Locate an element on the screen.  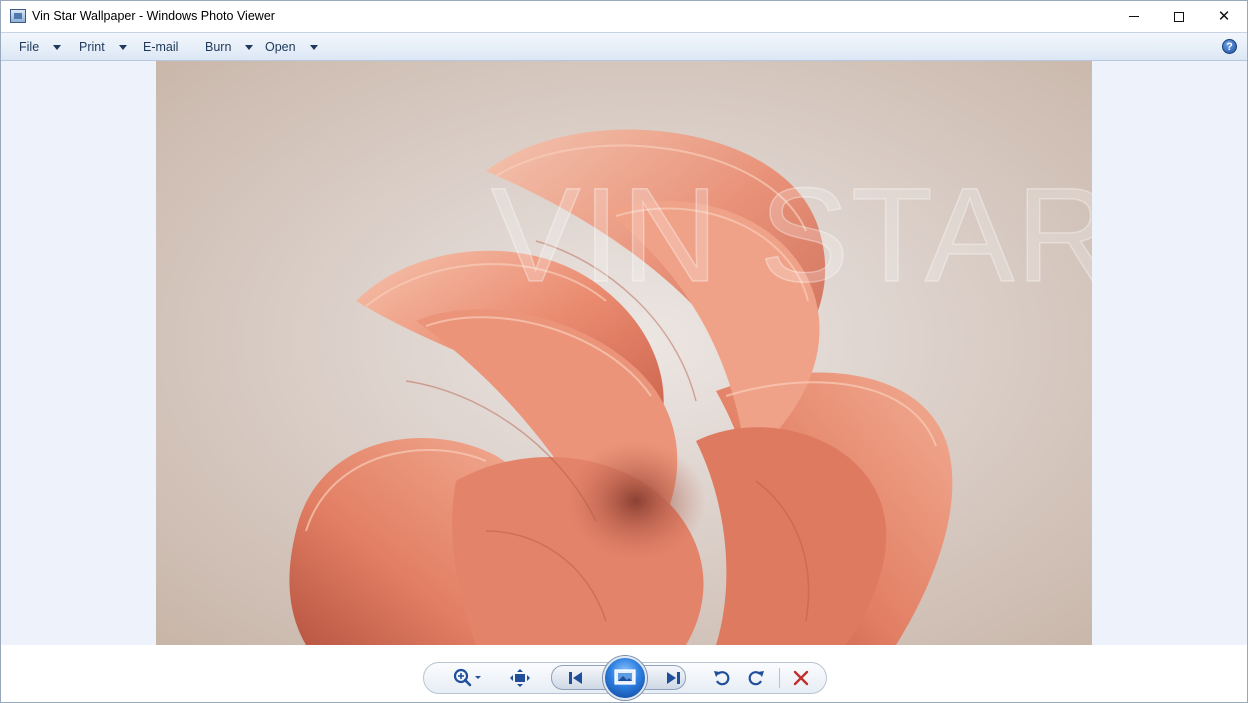
file-menu-label: File is located at coordinates (29, 47).